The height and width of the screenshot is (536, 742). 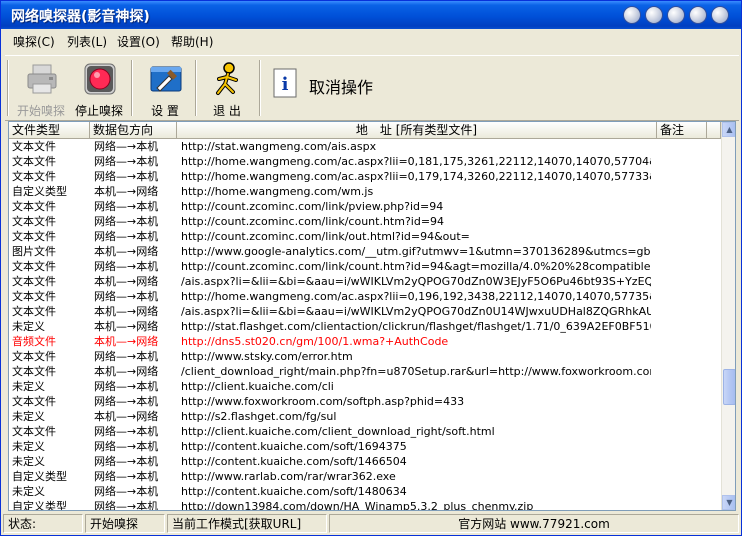 What do you see at coordinates (365, 356) in the screenshot?
I see `table-row: 文本文件 网络—→本机 http://www.stsky.com/error.htm` at bounding box center [365, 356].